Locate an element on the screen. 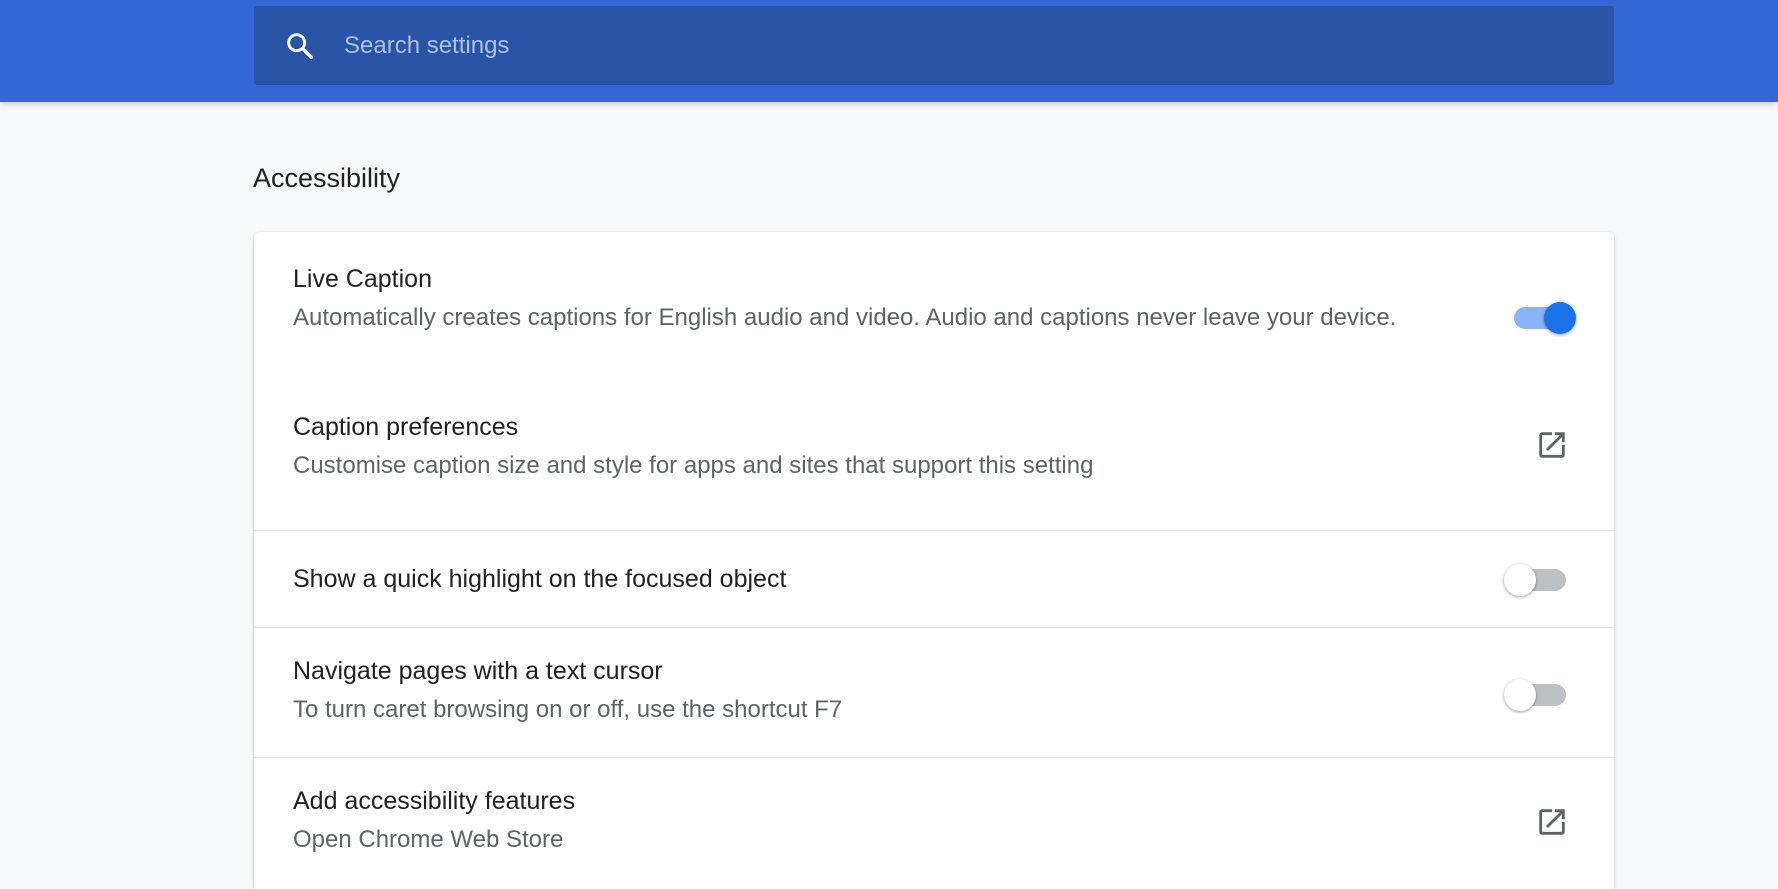 Image resolution: width=1778 pixels, height=889 pixels. live-caption-toggle is located at coordinates (1543, 317).